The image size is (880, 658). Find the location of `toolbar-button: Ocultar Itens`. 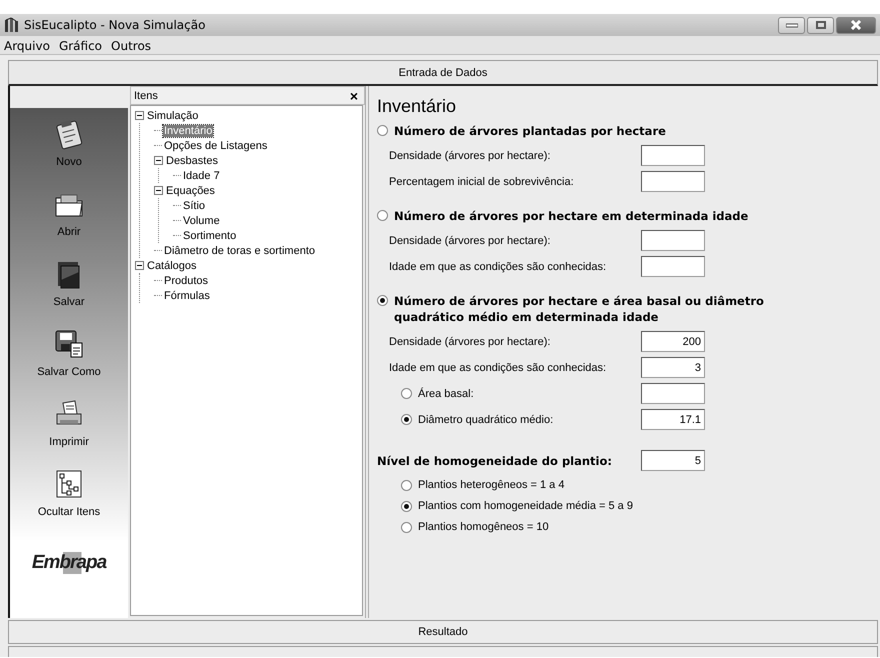

toolbar-button: Ocultar Itens is located at coordinates (69, 503).